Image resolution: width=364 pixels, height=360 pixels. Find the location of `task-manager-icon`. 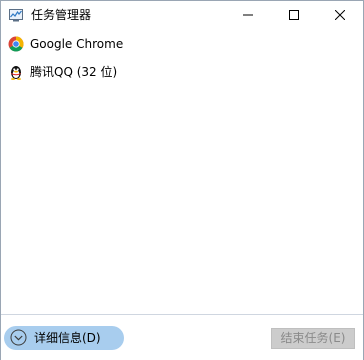

task-manager-icon is located at coordinates (16, 15).